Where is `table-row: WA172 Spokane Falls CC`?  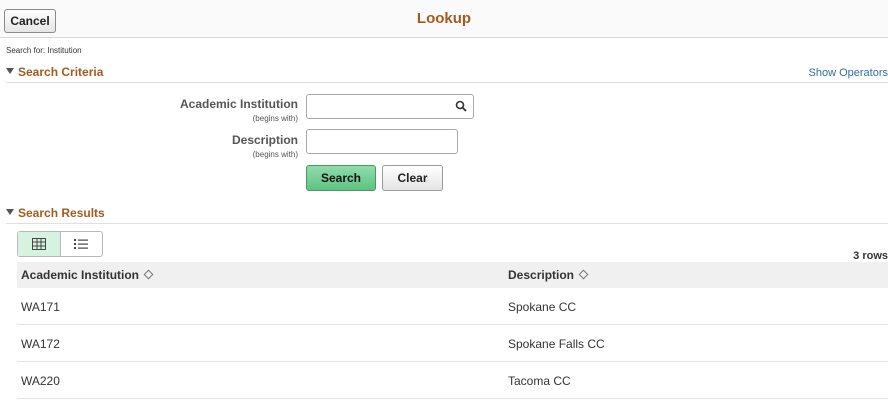 table-row: WA172 Spokane Falls CC is located at coordinates (452, 343).